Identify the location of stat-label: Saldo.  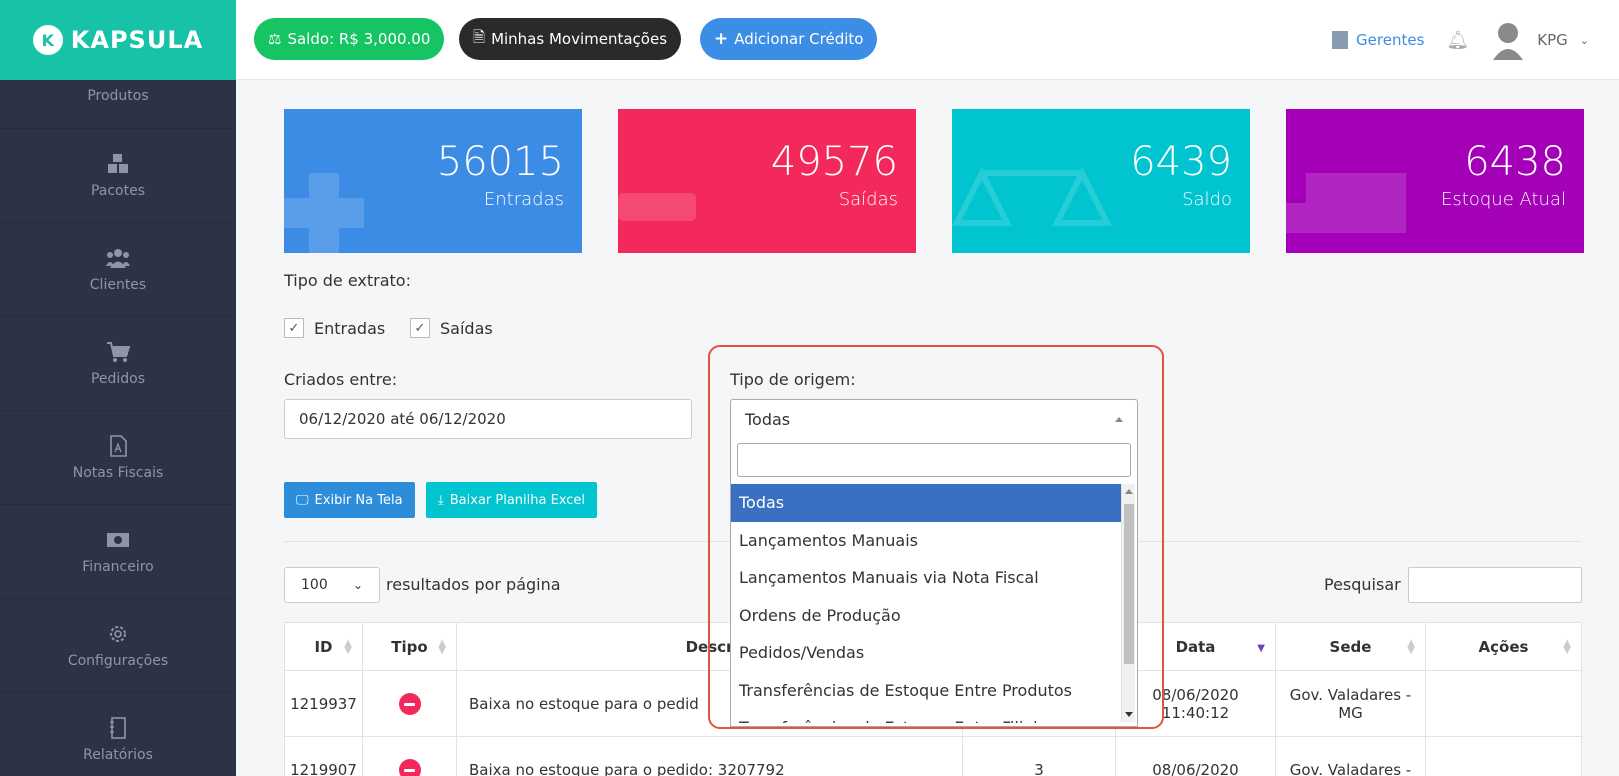
(1207, 199).